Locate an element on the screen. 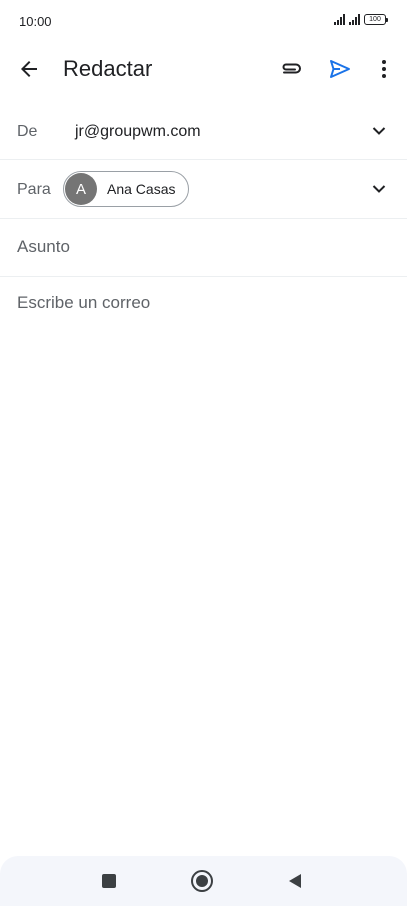 The image size is (407, 906). from-label: De is located at coordinates (27, 131).